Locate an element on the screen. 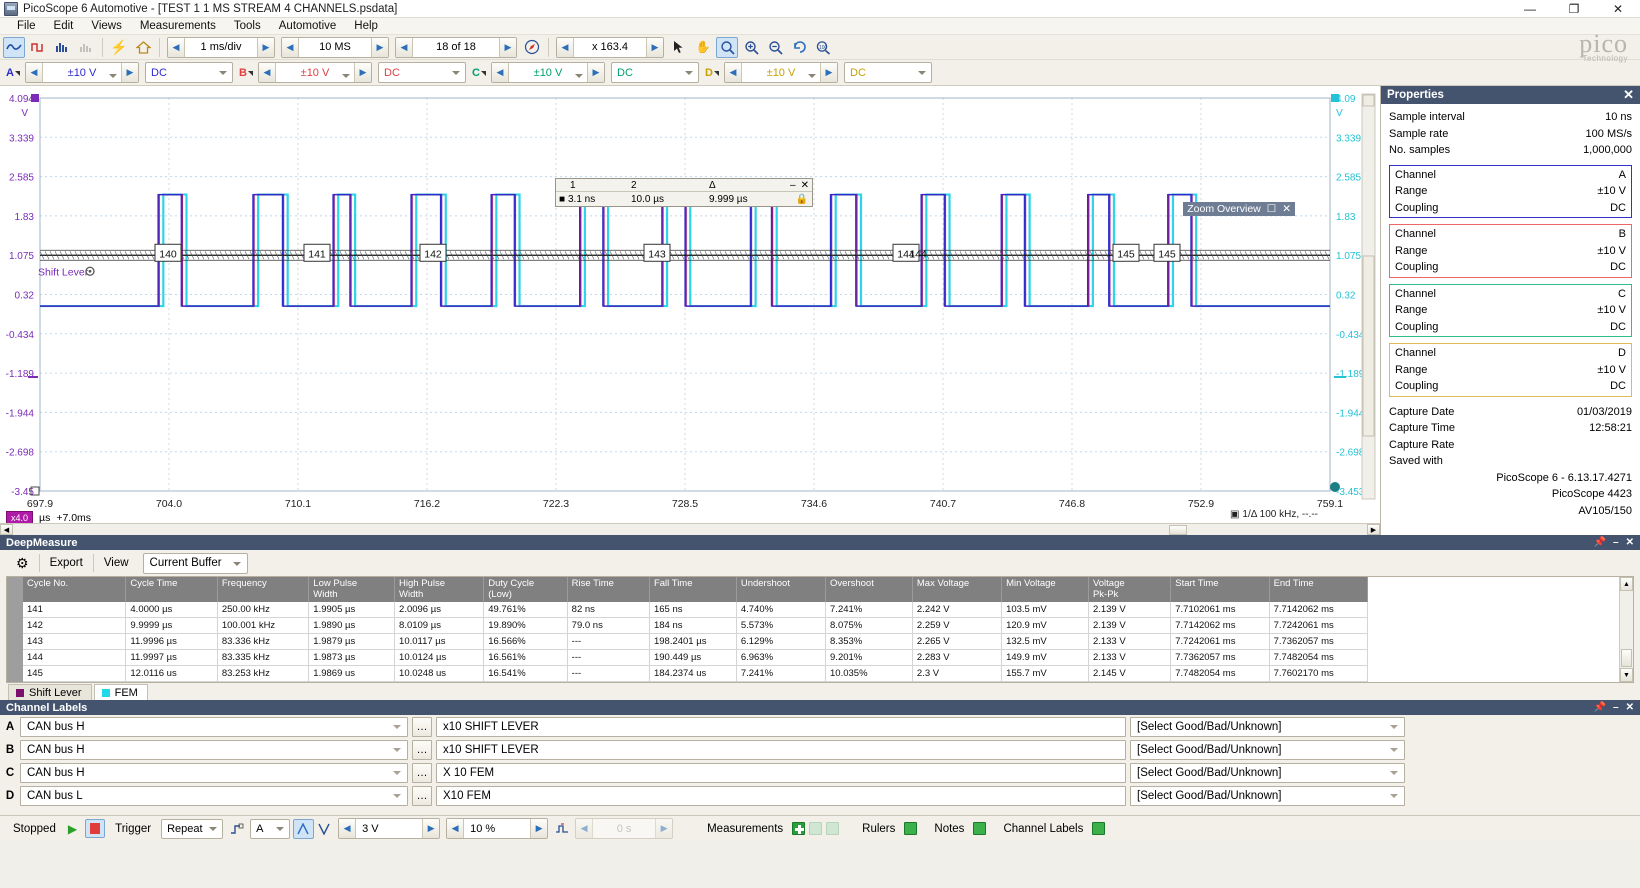  deepmeasure-settings-icon: ⚙ is located at coordinates (22, 563).